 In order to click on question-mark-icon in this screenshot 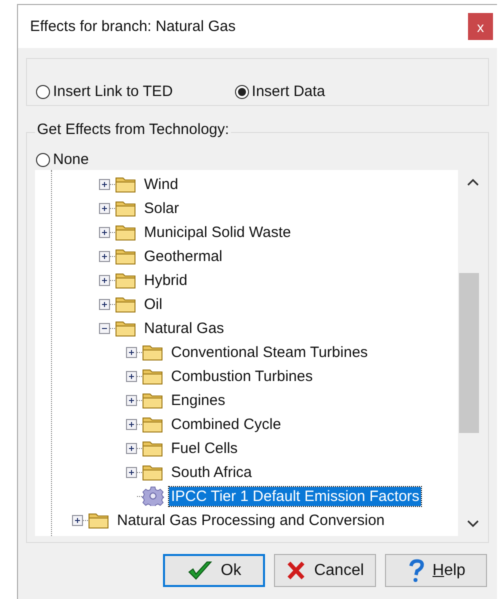, I will do `click(415, 570)`.